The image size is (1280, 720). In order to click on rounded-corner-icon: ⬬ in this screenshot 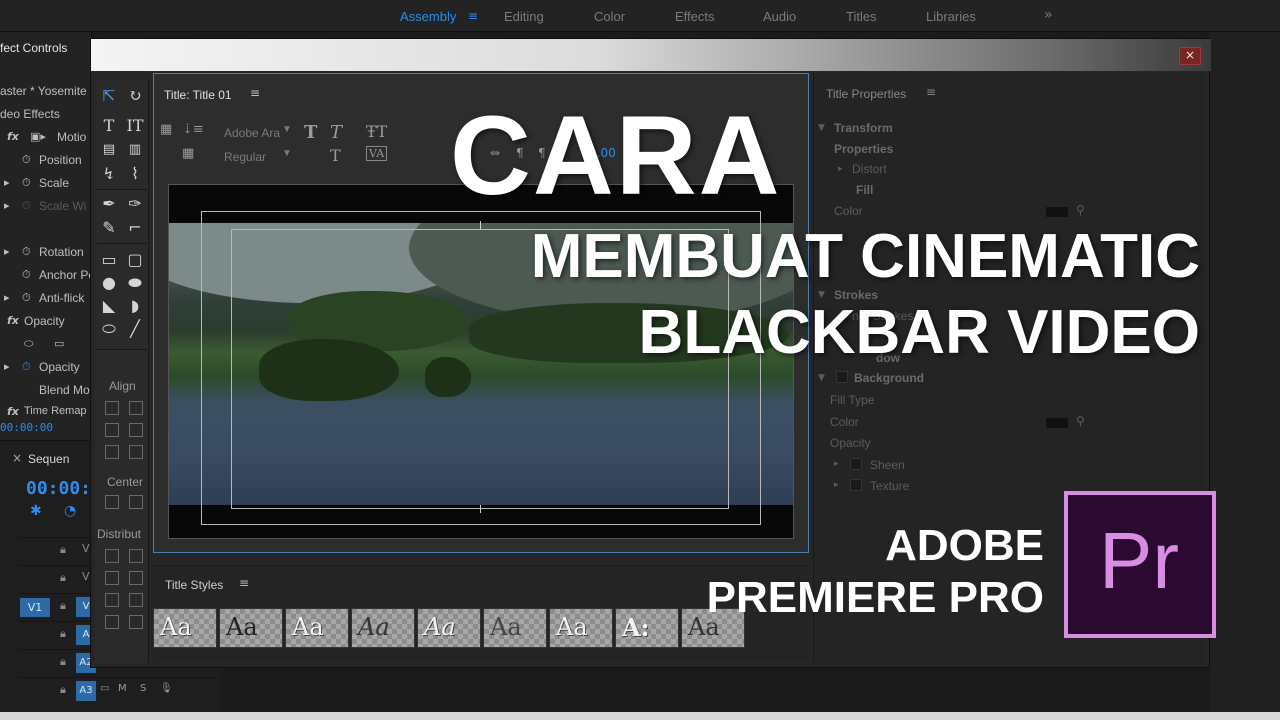, I will do `click(135, 283)`.